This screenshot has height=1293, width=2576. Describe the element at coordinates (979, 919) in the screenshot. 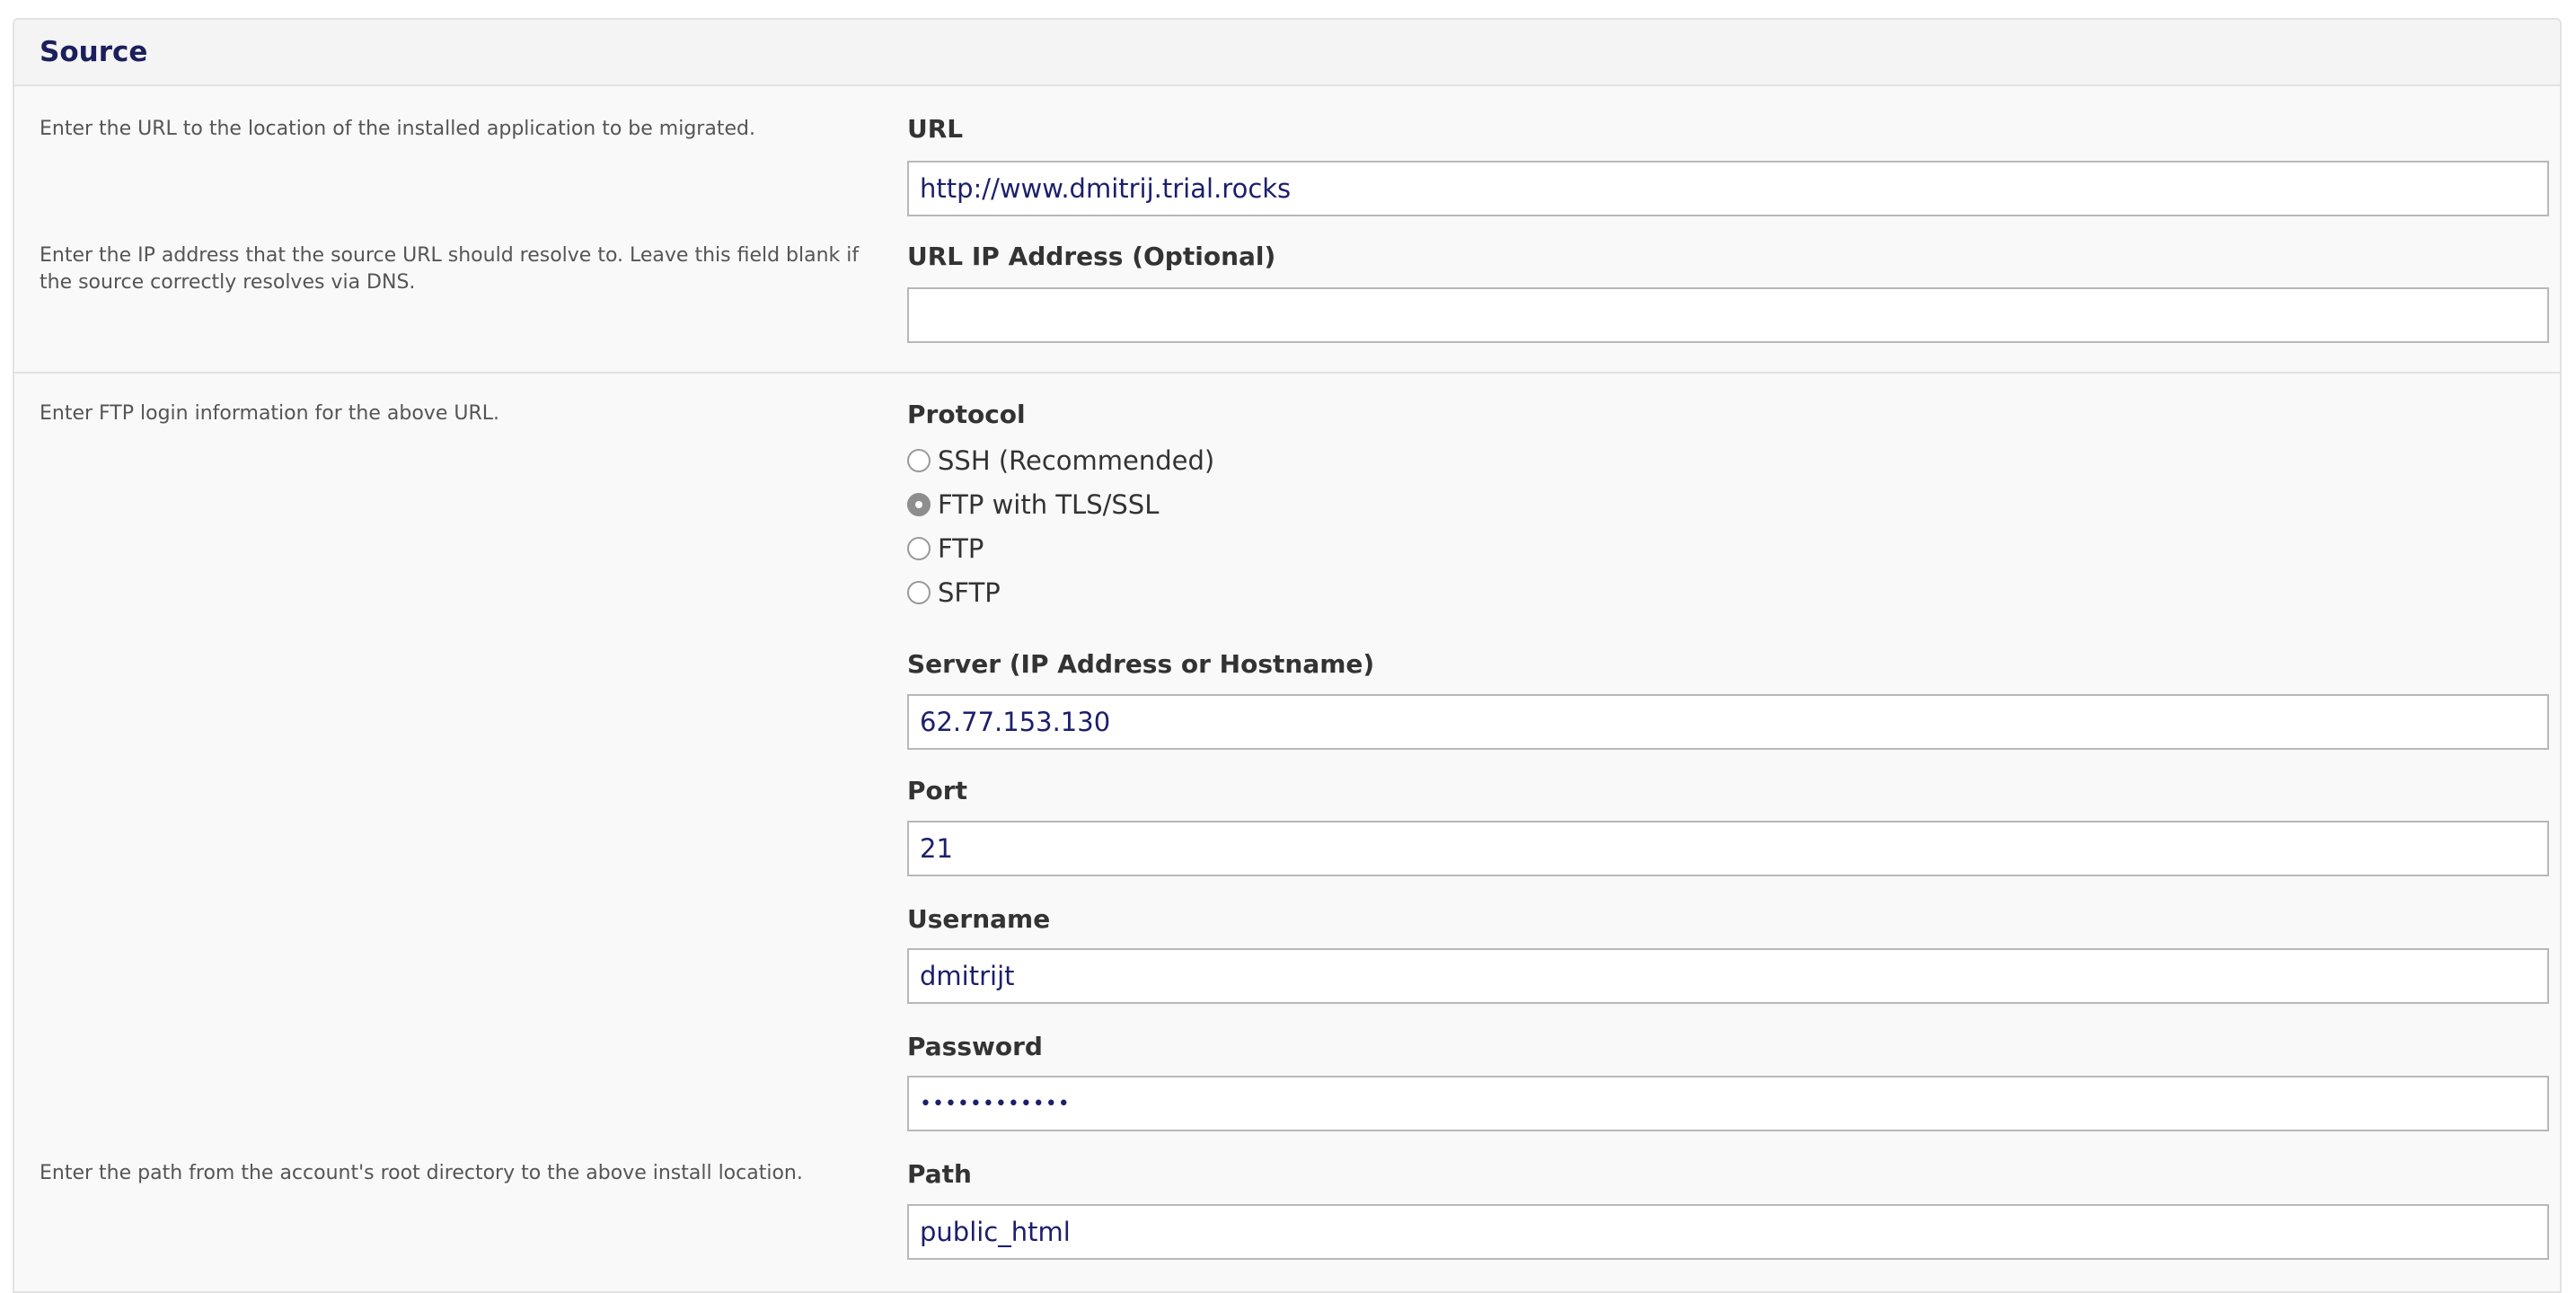

I see `username-label: Username` at that location.